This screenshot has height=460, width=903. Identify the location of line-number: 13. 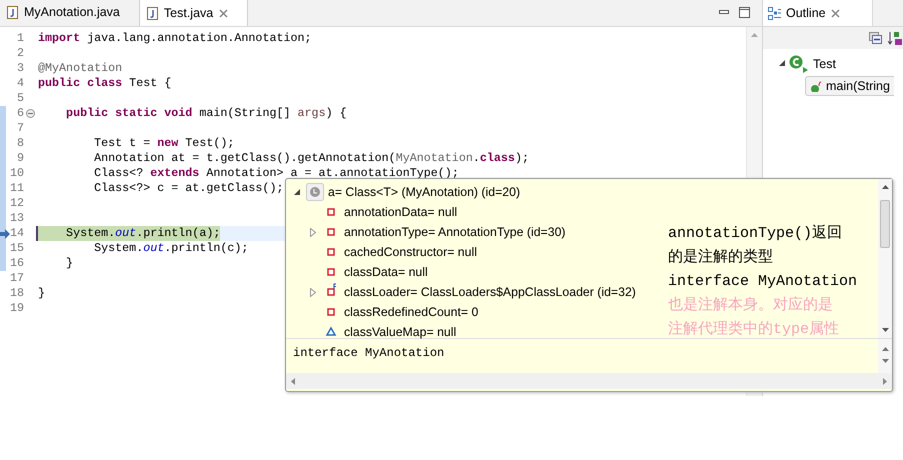
(17, 218).